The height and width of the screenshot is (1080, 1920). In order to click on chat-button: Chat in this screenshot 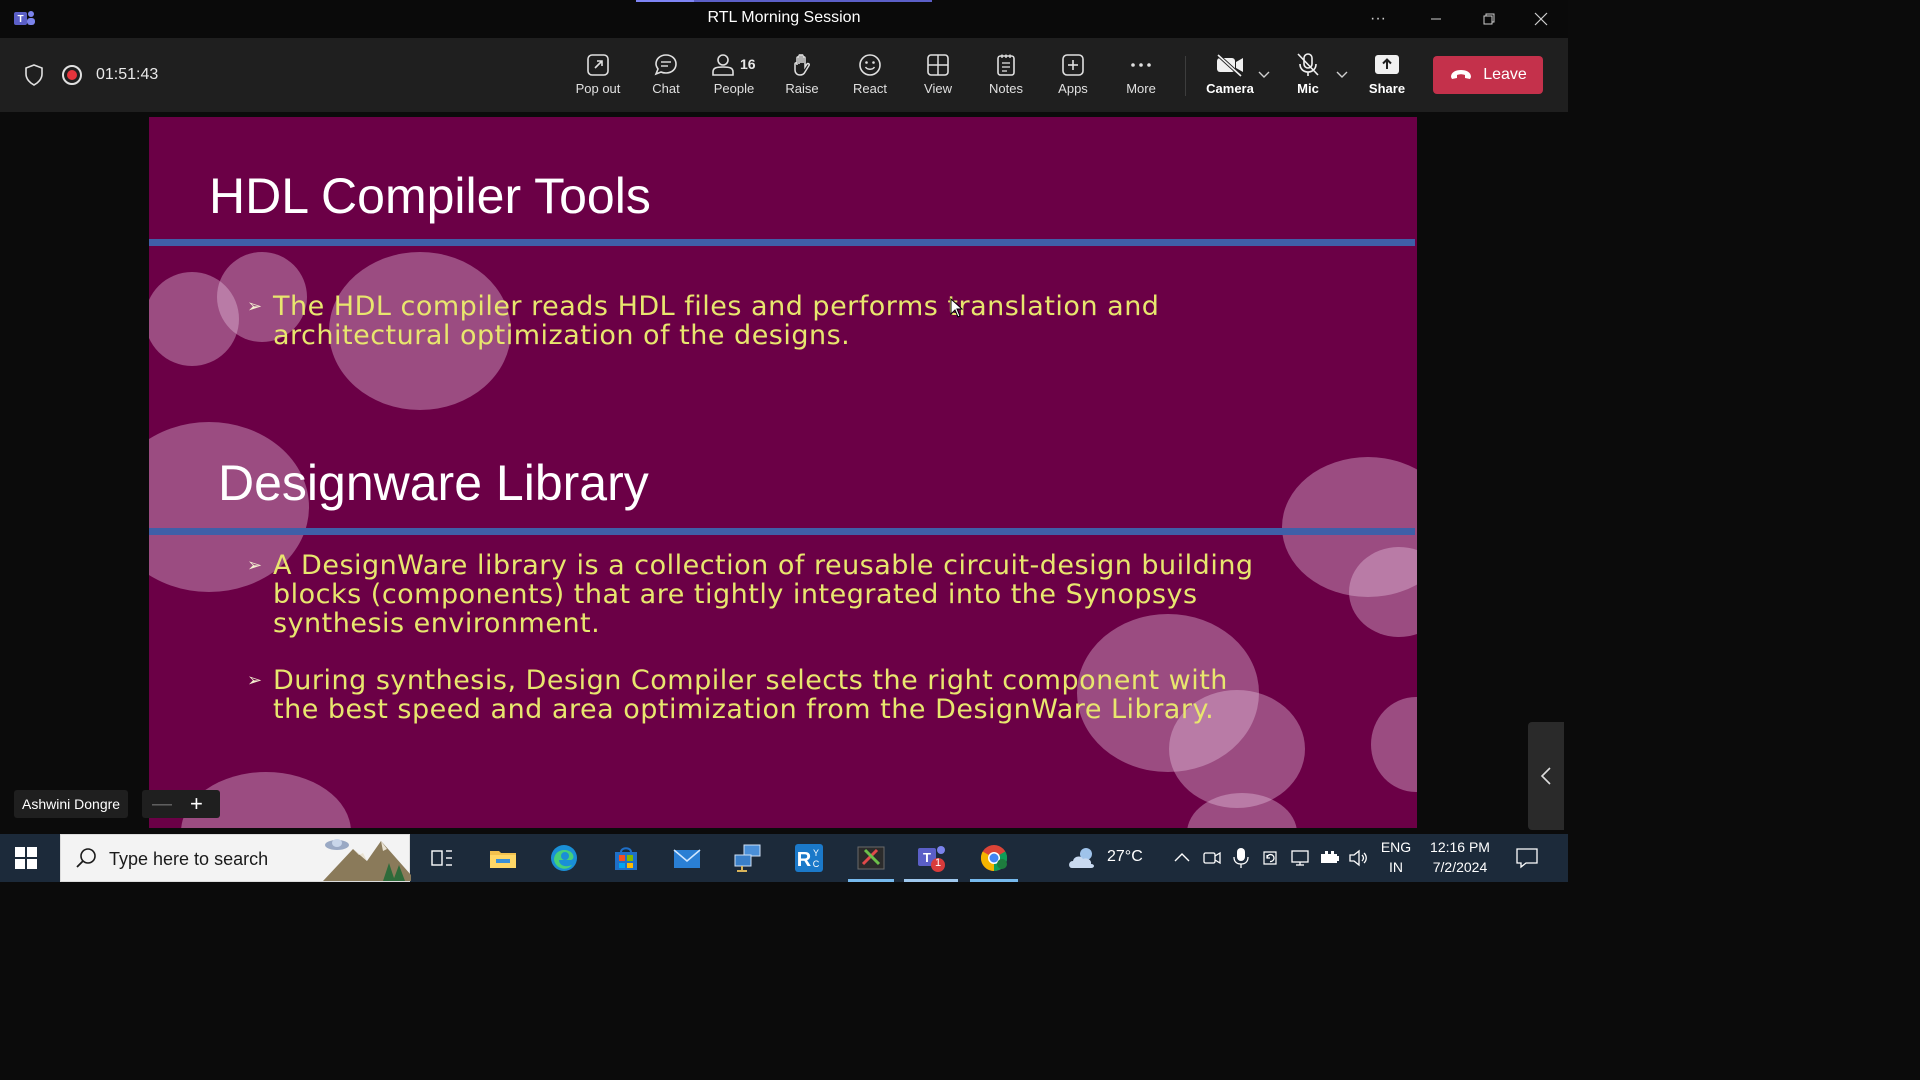, I will do `click(666, 76)`.